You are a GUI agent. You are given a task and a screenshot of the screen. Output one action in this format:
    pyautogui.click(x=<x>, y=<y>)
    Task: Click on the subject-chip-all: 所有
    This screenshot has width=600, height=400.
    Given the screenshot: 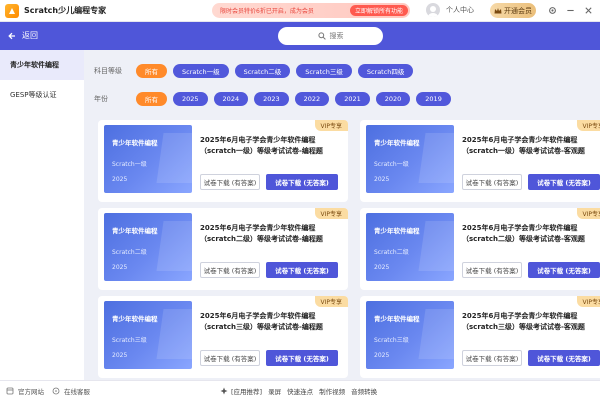 What is the action you would take?
    pyautogui.click(x=151, y=71)
    